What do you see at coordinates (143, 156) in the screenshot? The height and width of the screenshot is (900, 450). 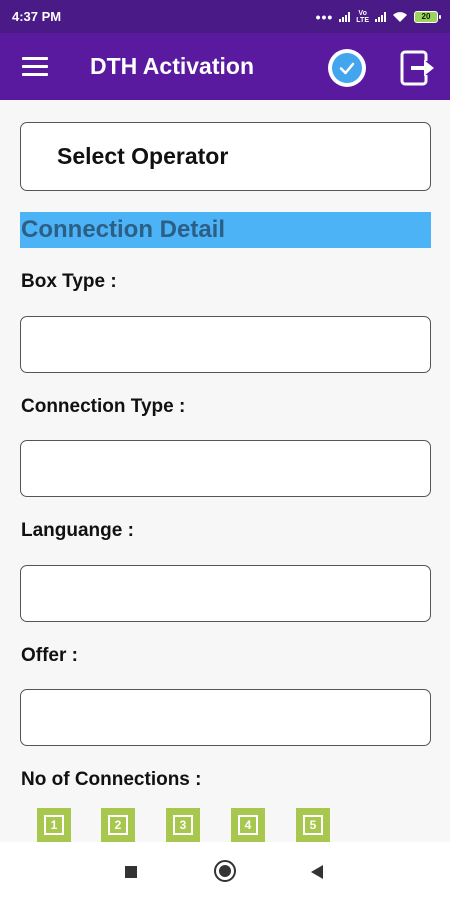 I see `select-operator-label: Select Operator` at bounding box center [143, 156].